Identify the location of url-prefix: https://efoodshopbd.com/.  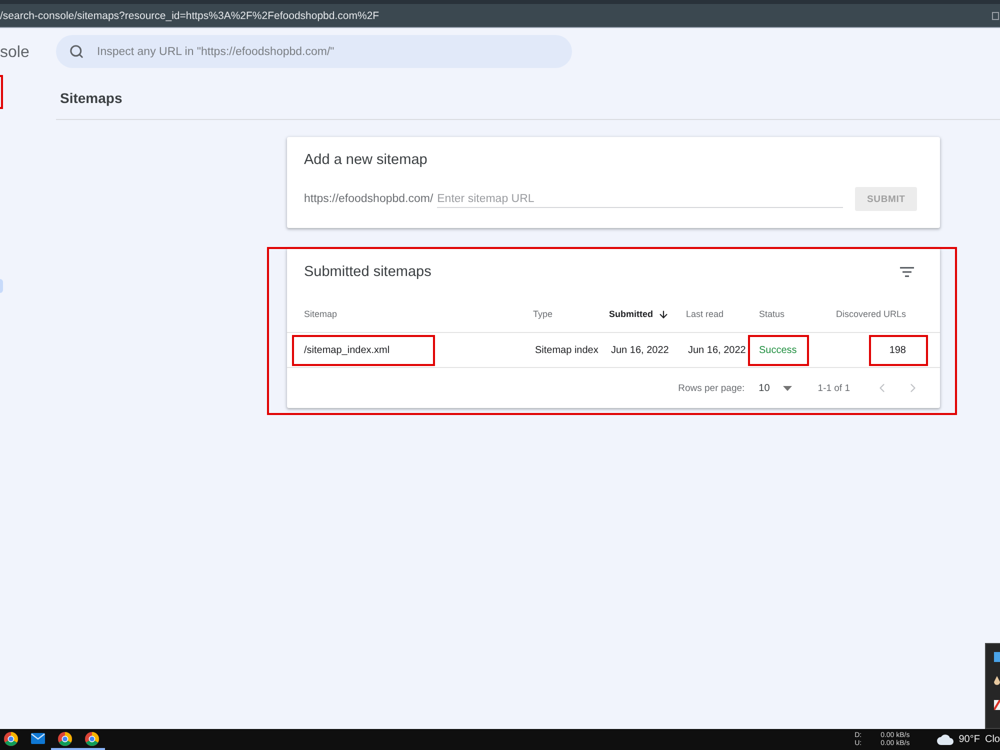
(369, 199).